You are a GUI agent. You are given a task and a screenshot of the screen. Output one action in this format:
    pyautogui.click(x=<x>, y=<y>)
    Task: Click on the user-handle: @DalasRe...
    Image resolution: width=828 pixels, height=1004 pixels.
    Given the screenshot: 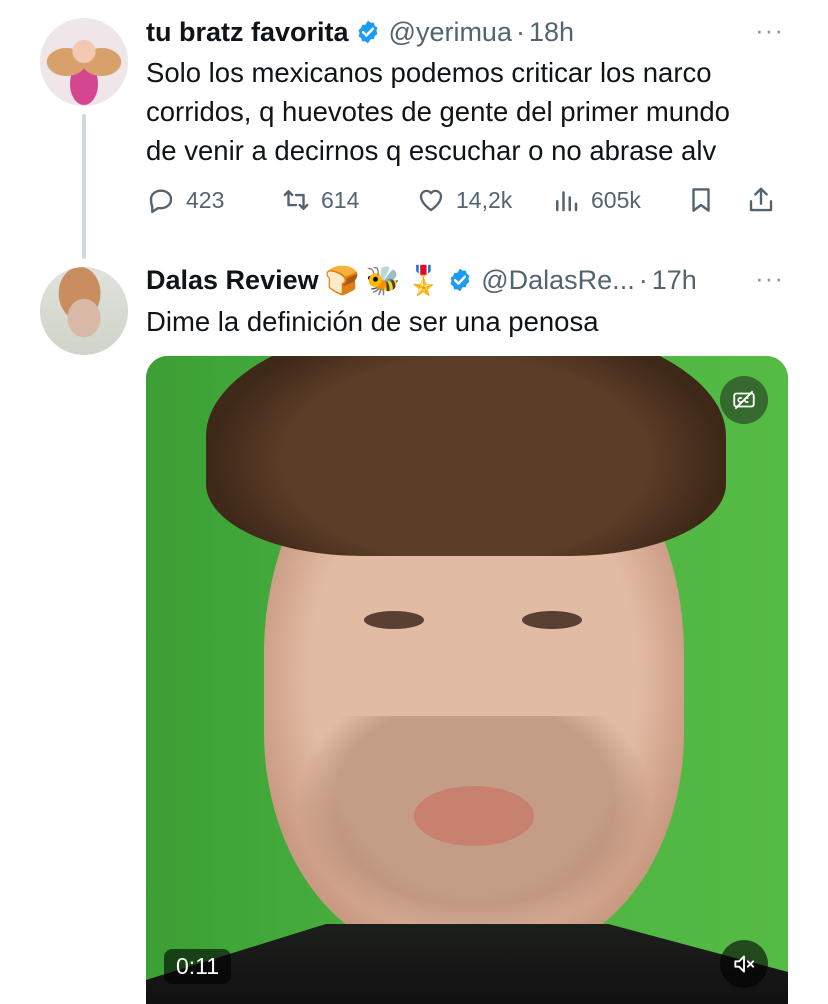 What is the action you would take?
    pyautogui.click(x=557, y=280)
    